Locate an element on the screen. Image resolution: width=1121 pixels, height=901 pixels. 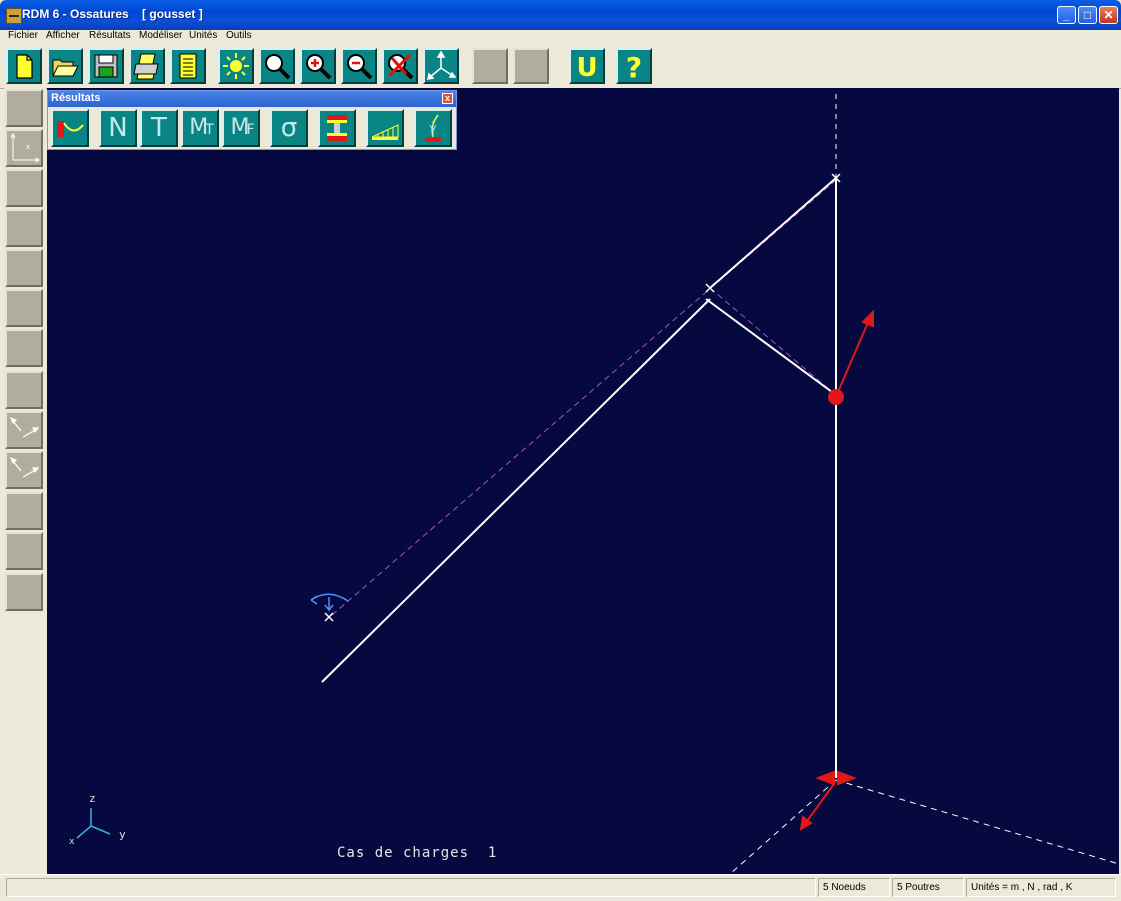
zoom-reset-button is located at coordinates (400, 66).